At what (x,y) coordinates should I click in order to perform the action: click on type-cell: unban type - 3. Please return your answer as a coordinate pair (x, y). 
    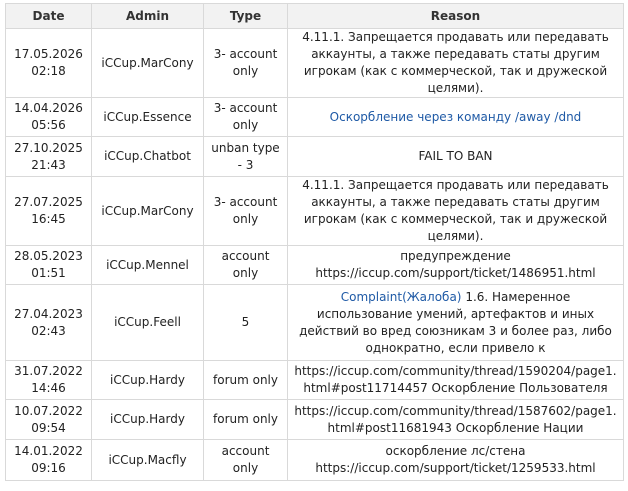
    Looking at the image, I should click on (245, 156).